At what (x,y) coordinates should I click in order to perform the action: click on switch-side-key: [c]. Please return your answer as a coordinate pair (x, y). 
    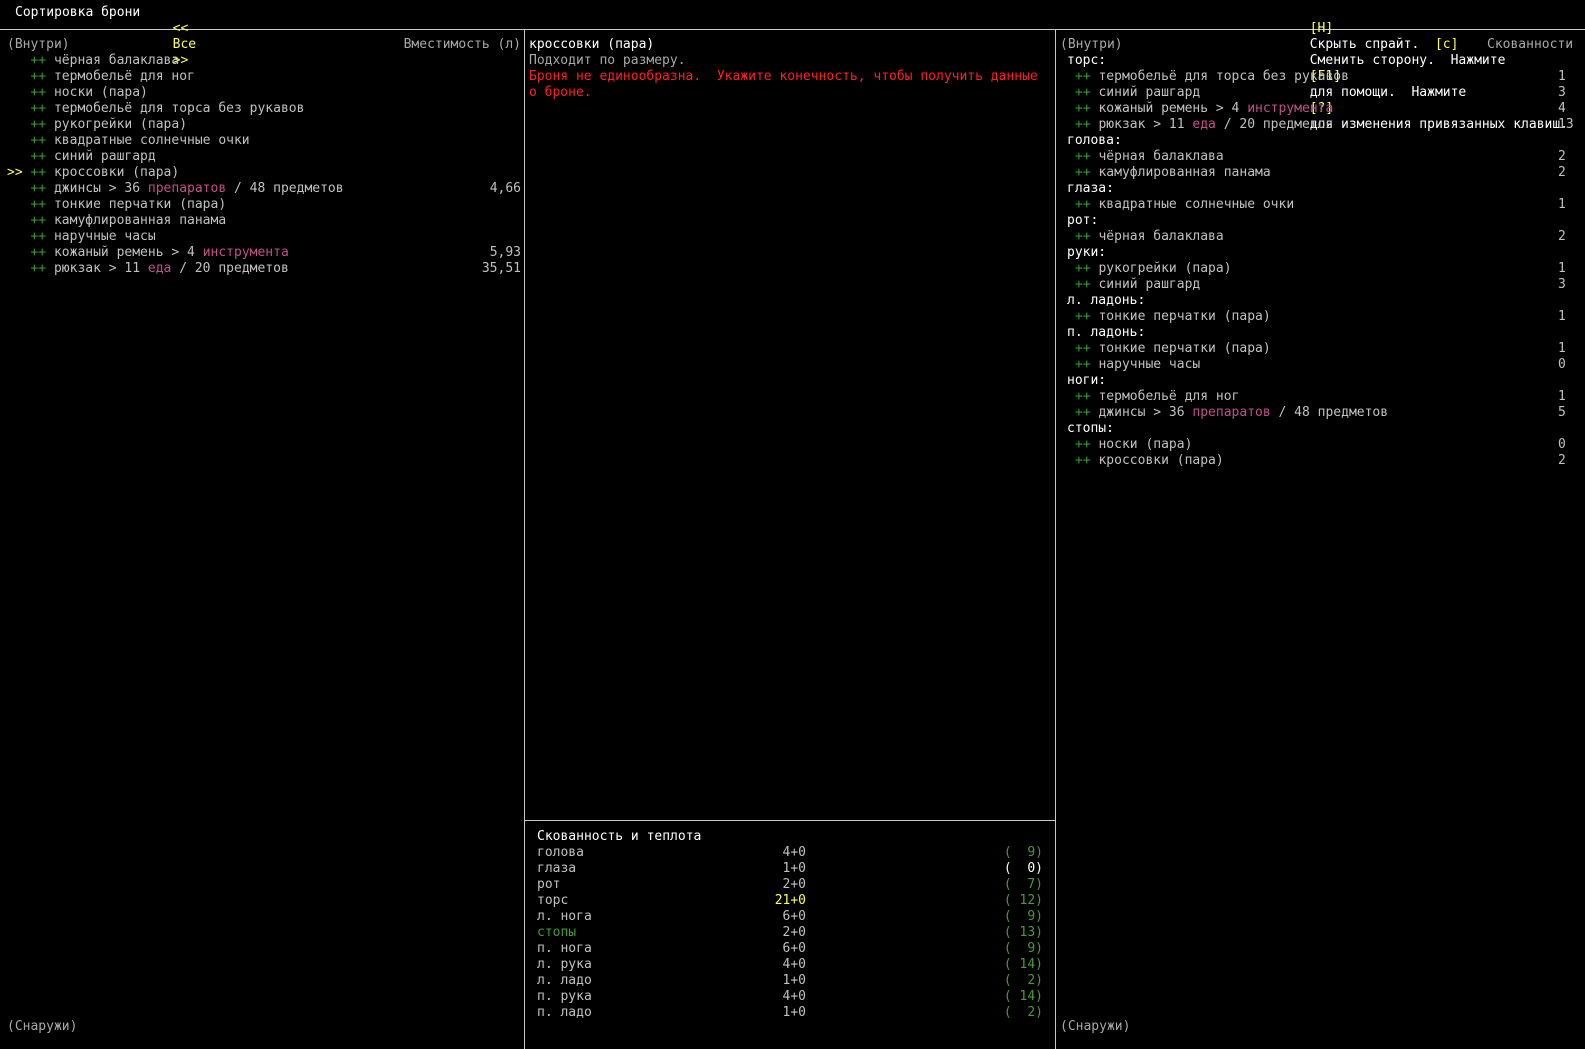
    Looking at the image, I should click on (1446, 44).